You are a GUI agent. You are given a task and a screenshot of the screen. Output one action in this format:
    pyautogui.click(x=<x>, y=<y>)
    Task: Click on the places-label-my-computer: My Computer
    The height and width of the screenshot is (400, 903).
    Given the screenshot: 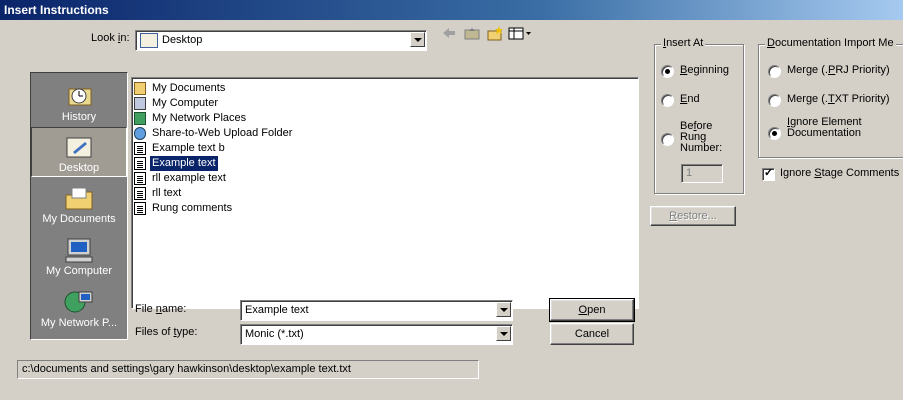 What is the action you would take?
    pyautogui.click(x=79, y=271)
    